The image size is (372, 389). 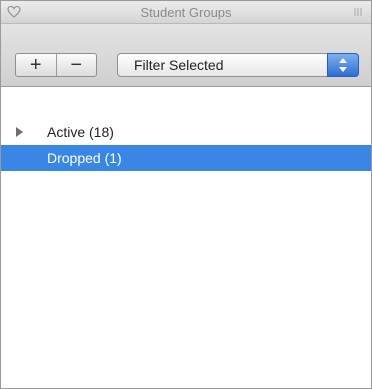 I want to click on title-bar: Student Groups, so click(x=186, y=12).